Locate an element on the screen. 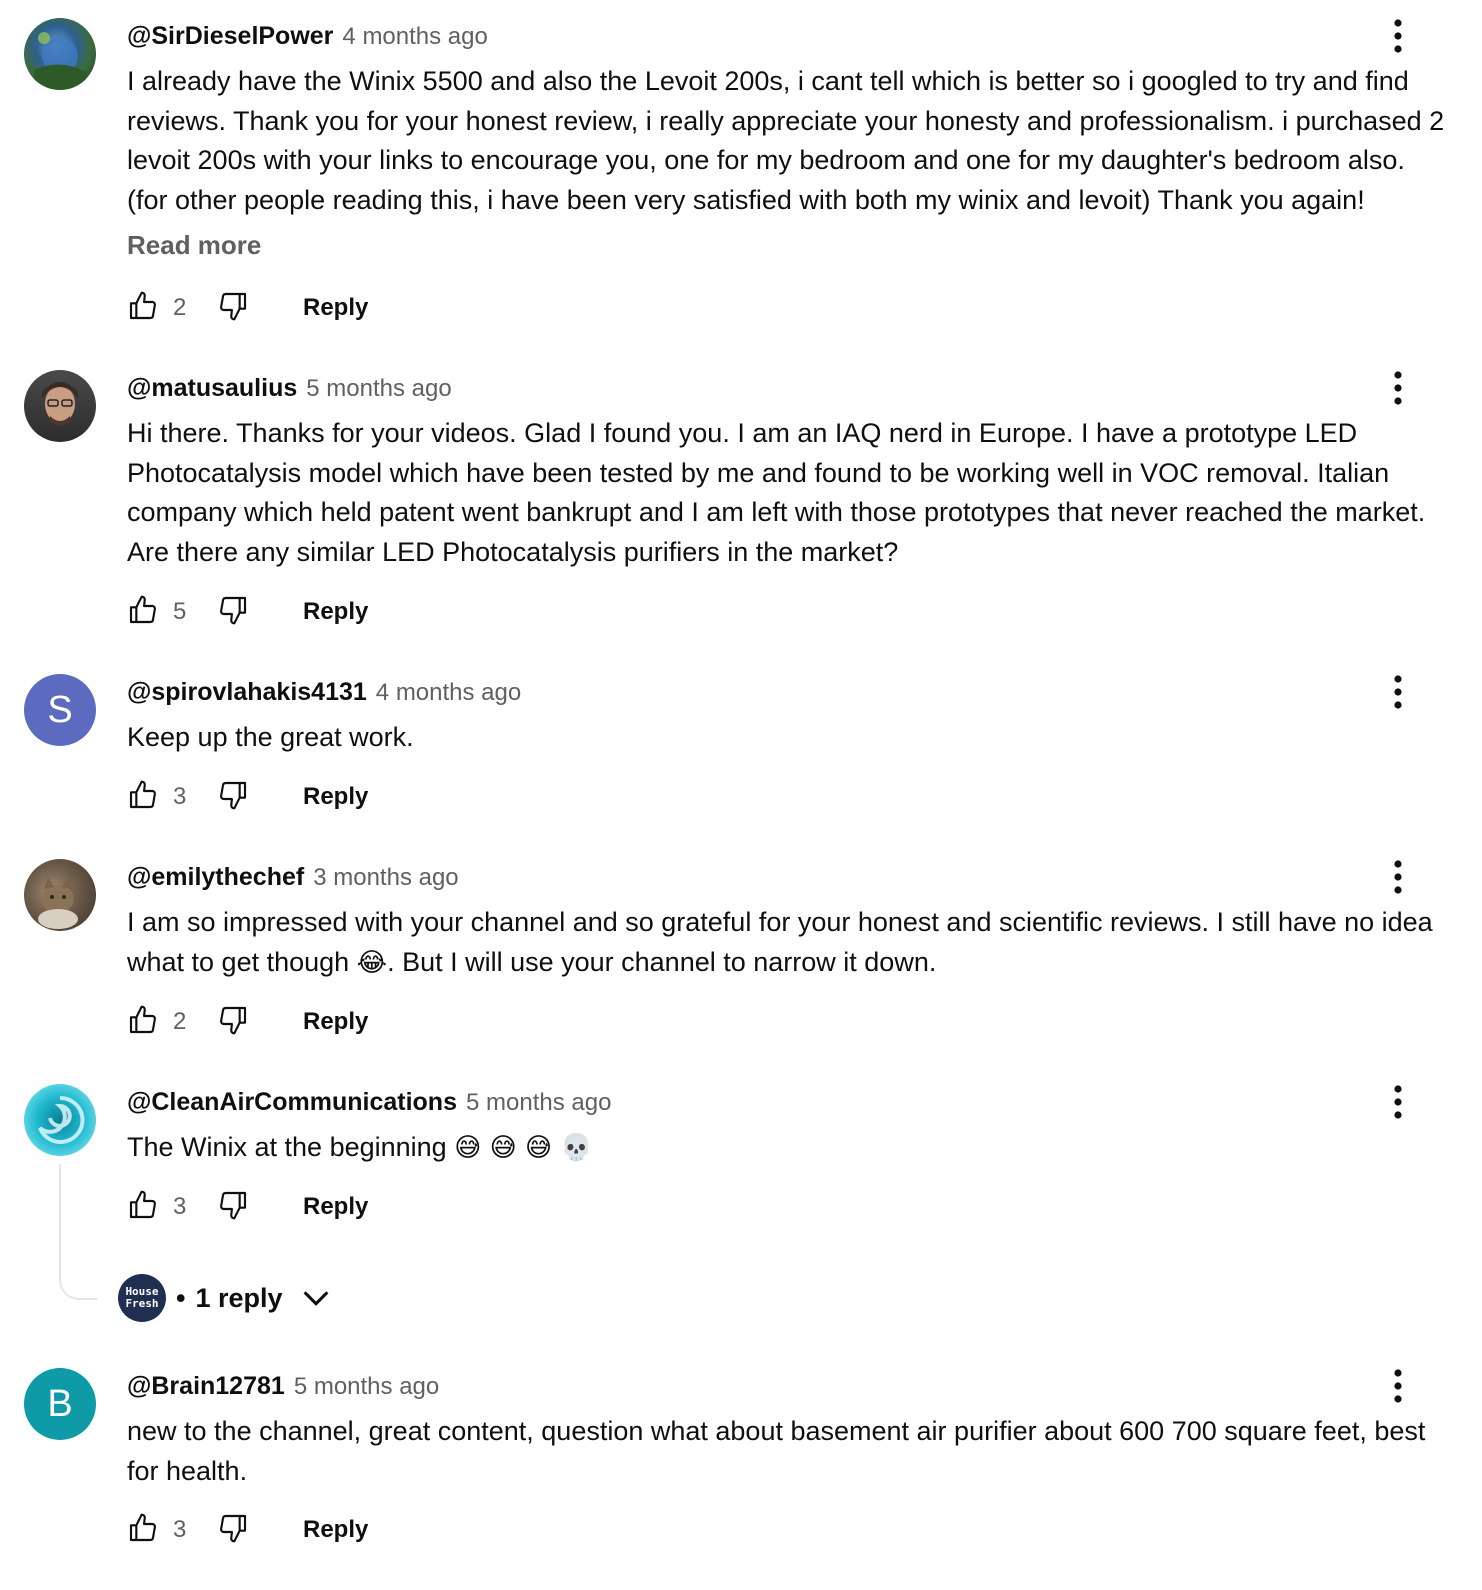  comment-header: @spirovlahakis4131 4 months ago is located at coordinates (324, 695).